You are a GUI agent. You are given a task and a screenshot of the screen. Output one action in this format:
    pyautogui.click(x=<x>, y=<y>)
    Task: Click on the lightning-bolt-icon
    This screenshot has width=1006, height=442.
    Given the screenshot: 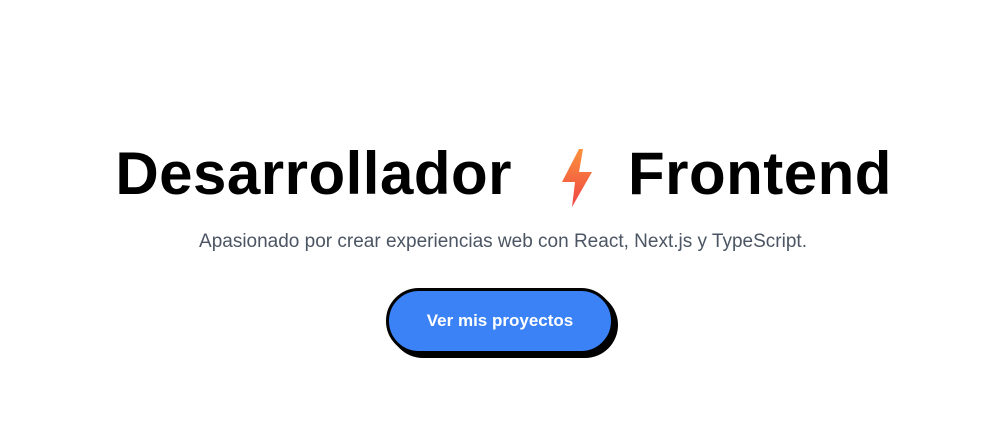 What is the action you would take?
    pyautogui.click(x=577, y=178)
    